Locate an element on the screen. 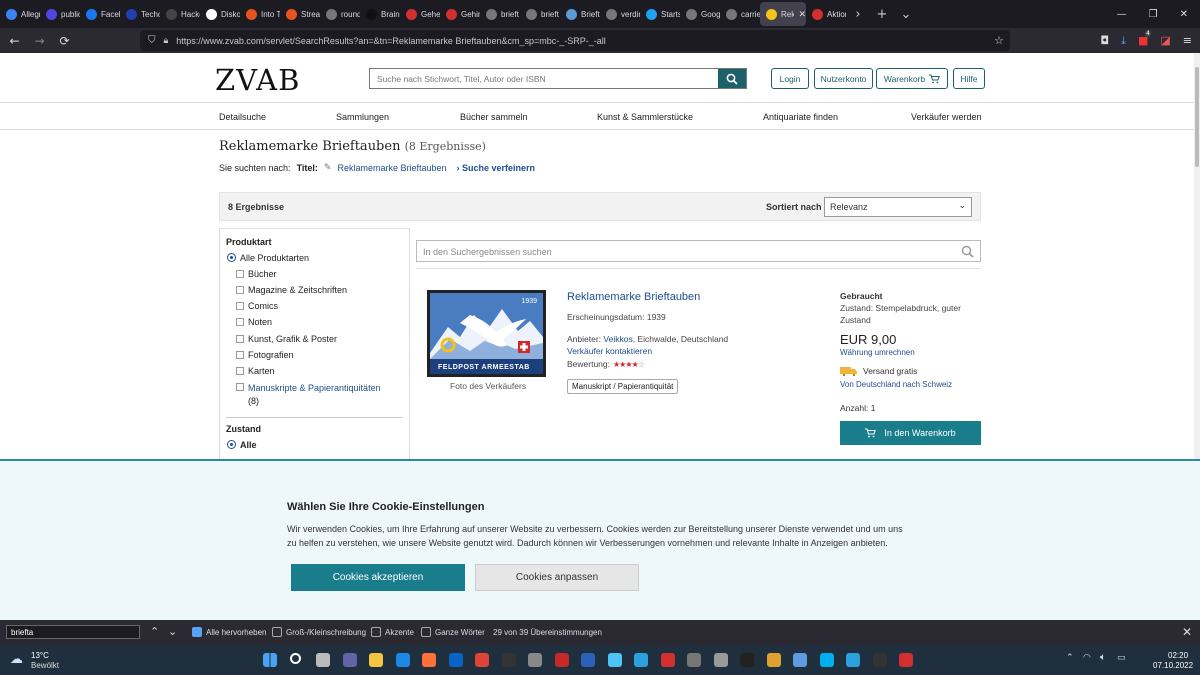 This screenshot has width=1200, height=675. account-button: Nutzerkonto is located at coordinates (843, 78).